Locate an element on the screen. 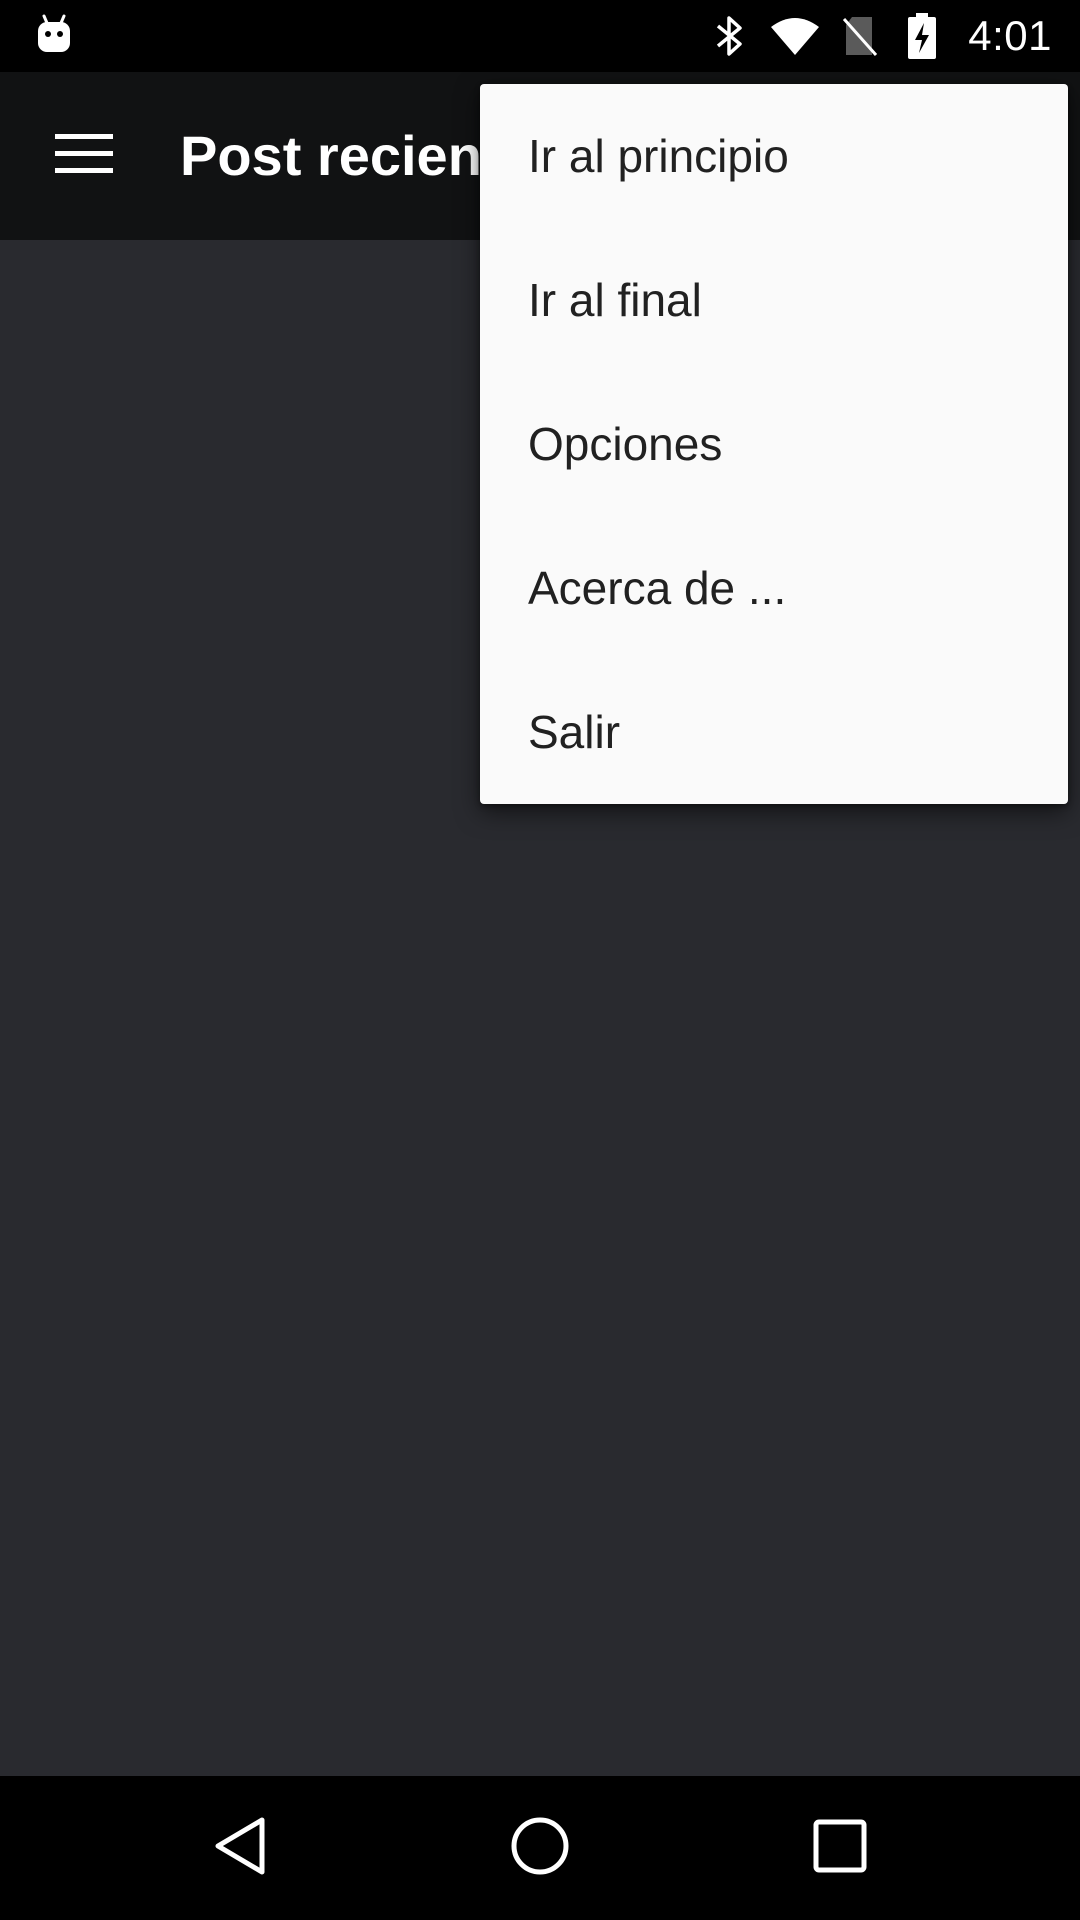 This screenshot has width=1080, height=1920. back-button is located at coordinates (240, 1848).